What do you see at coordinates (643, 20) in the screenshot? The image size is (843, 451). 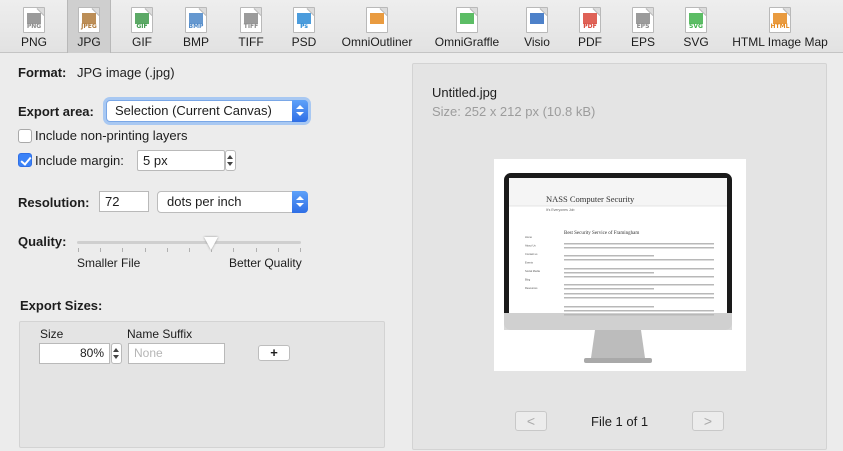 I see `eps-file-icon: EPS` at bounding box center [643, 20].